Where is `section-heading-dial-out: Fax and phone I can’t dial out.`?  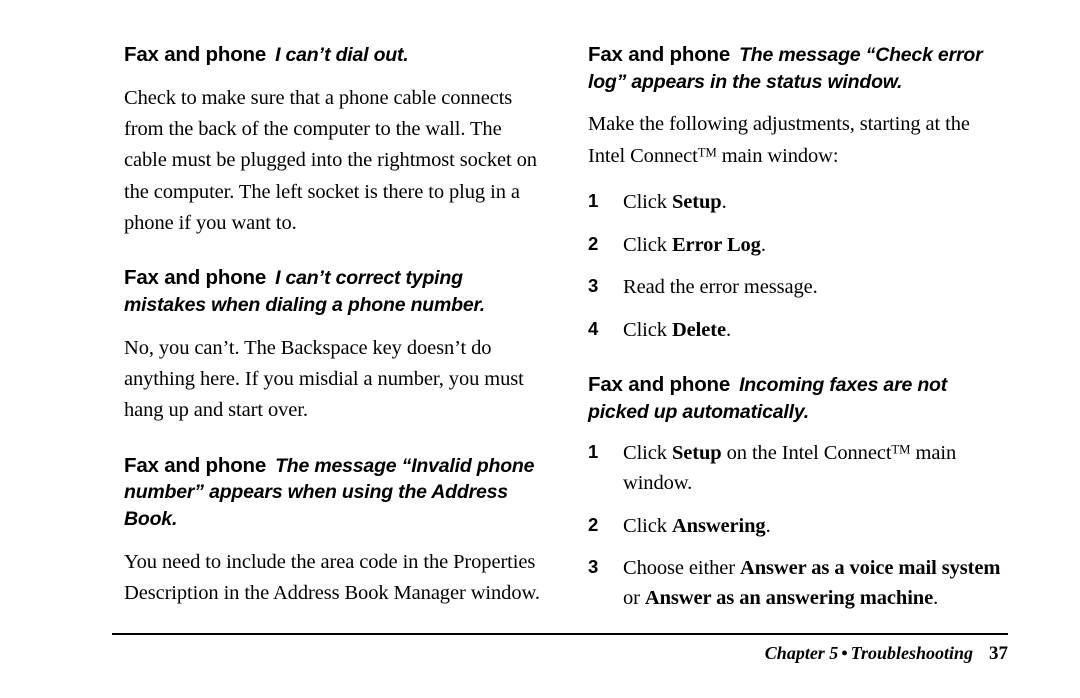
section-heading-dial-out: Fax and phone I can’t dial out. is located at coordinates (336, 55).